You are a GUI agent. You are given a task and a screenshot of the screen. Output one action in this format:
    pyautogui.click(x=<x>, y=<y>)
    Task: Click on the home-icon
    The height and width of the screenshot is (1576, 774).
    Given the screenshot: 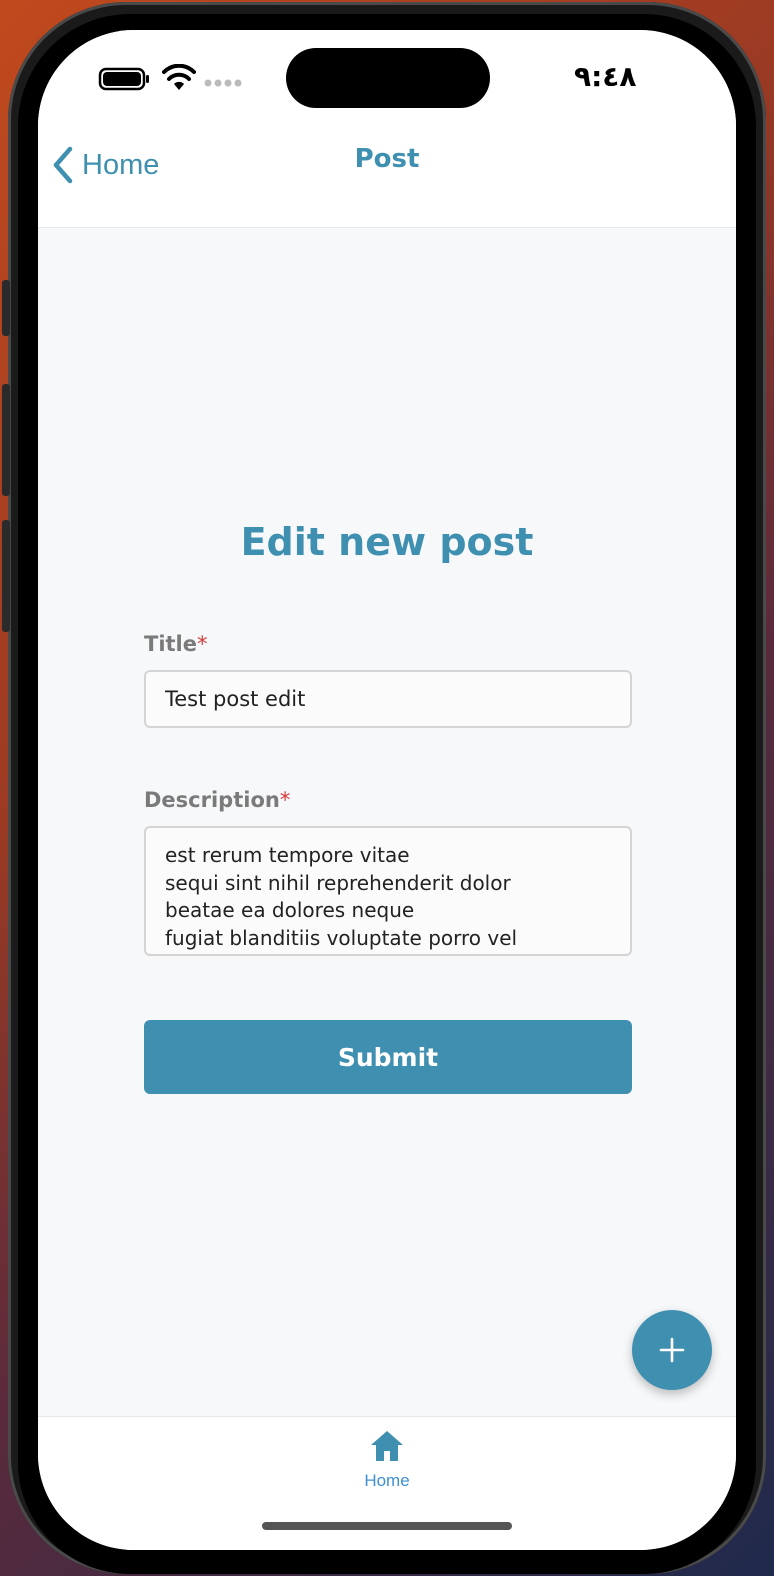 What is the action you would take?
    pyautogui.click(x=387, y=1446)
    